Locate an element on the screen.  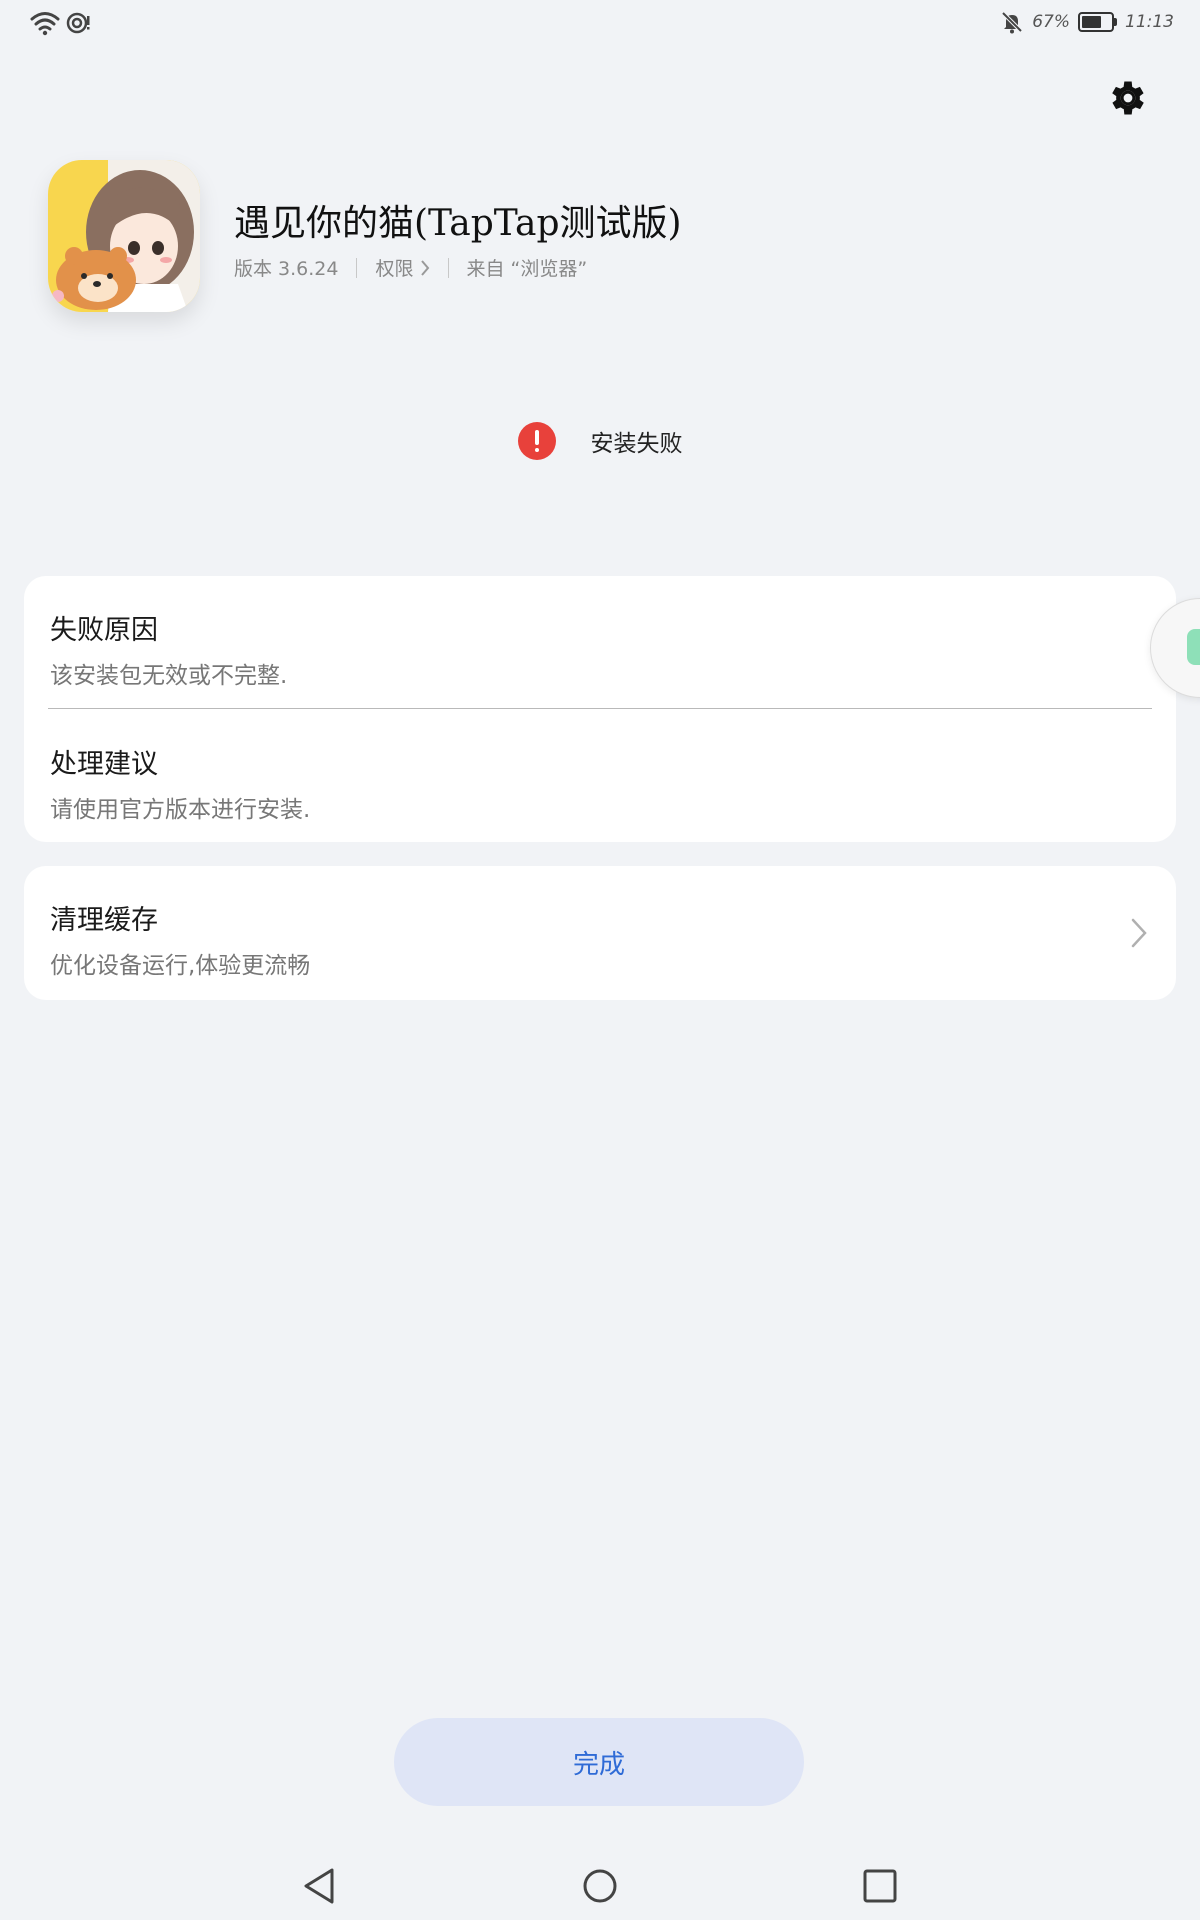
app-name: 遇见你的猫(TapTap测试版) is located at coordinates (458, 223).